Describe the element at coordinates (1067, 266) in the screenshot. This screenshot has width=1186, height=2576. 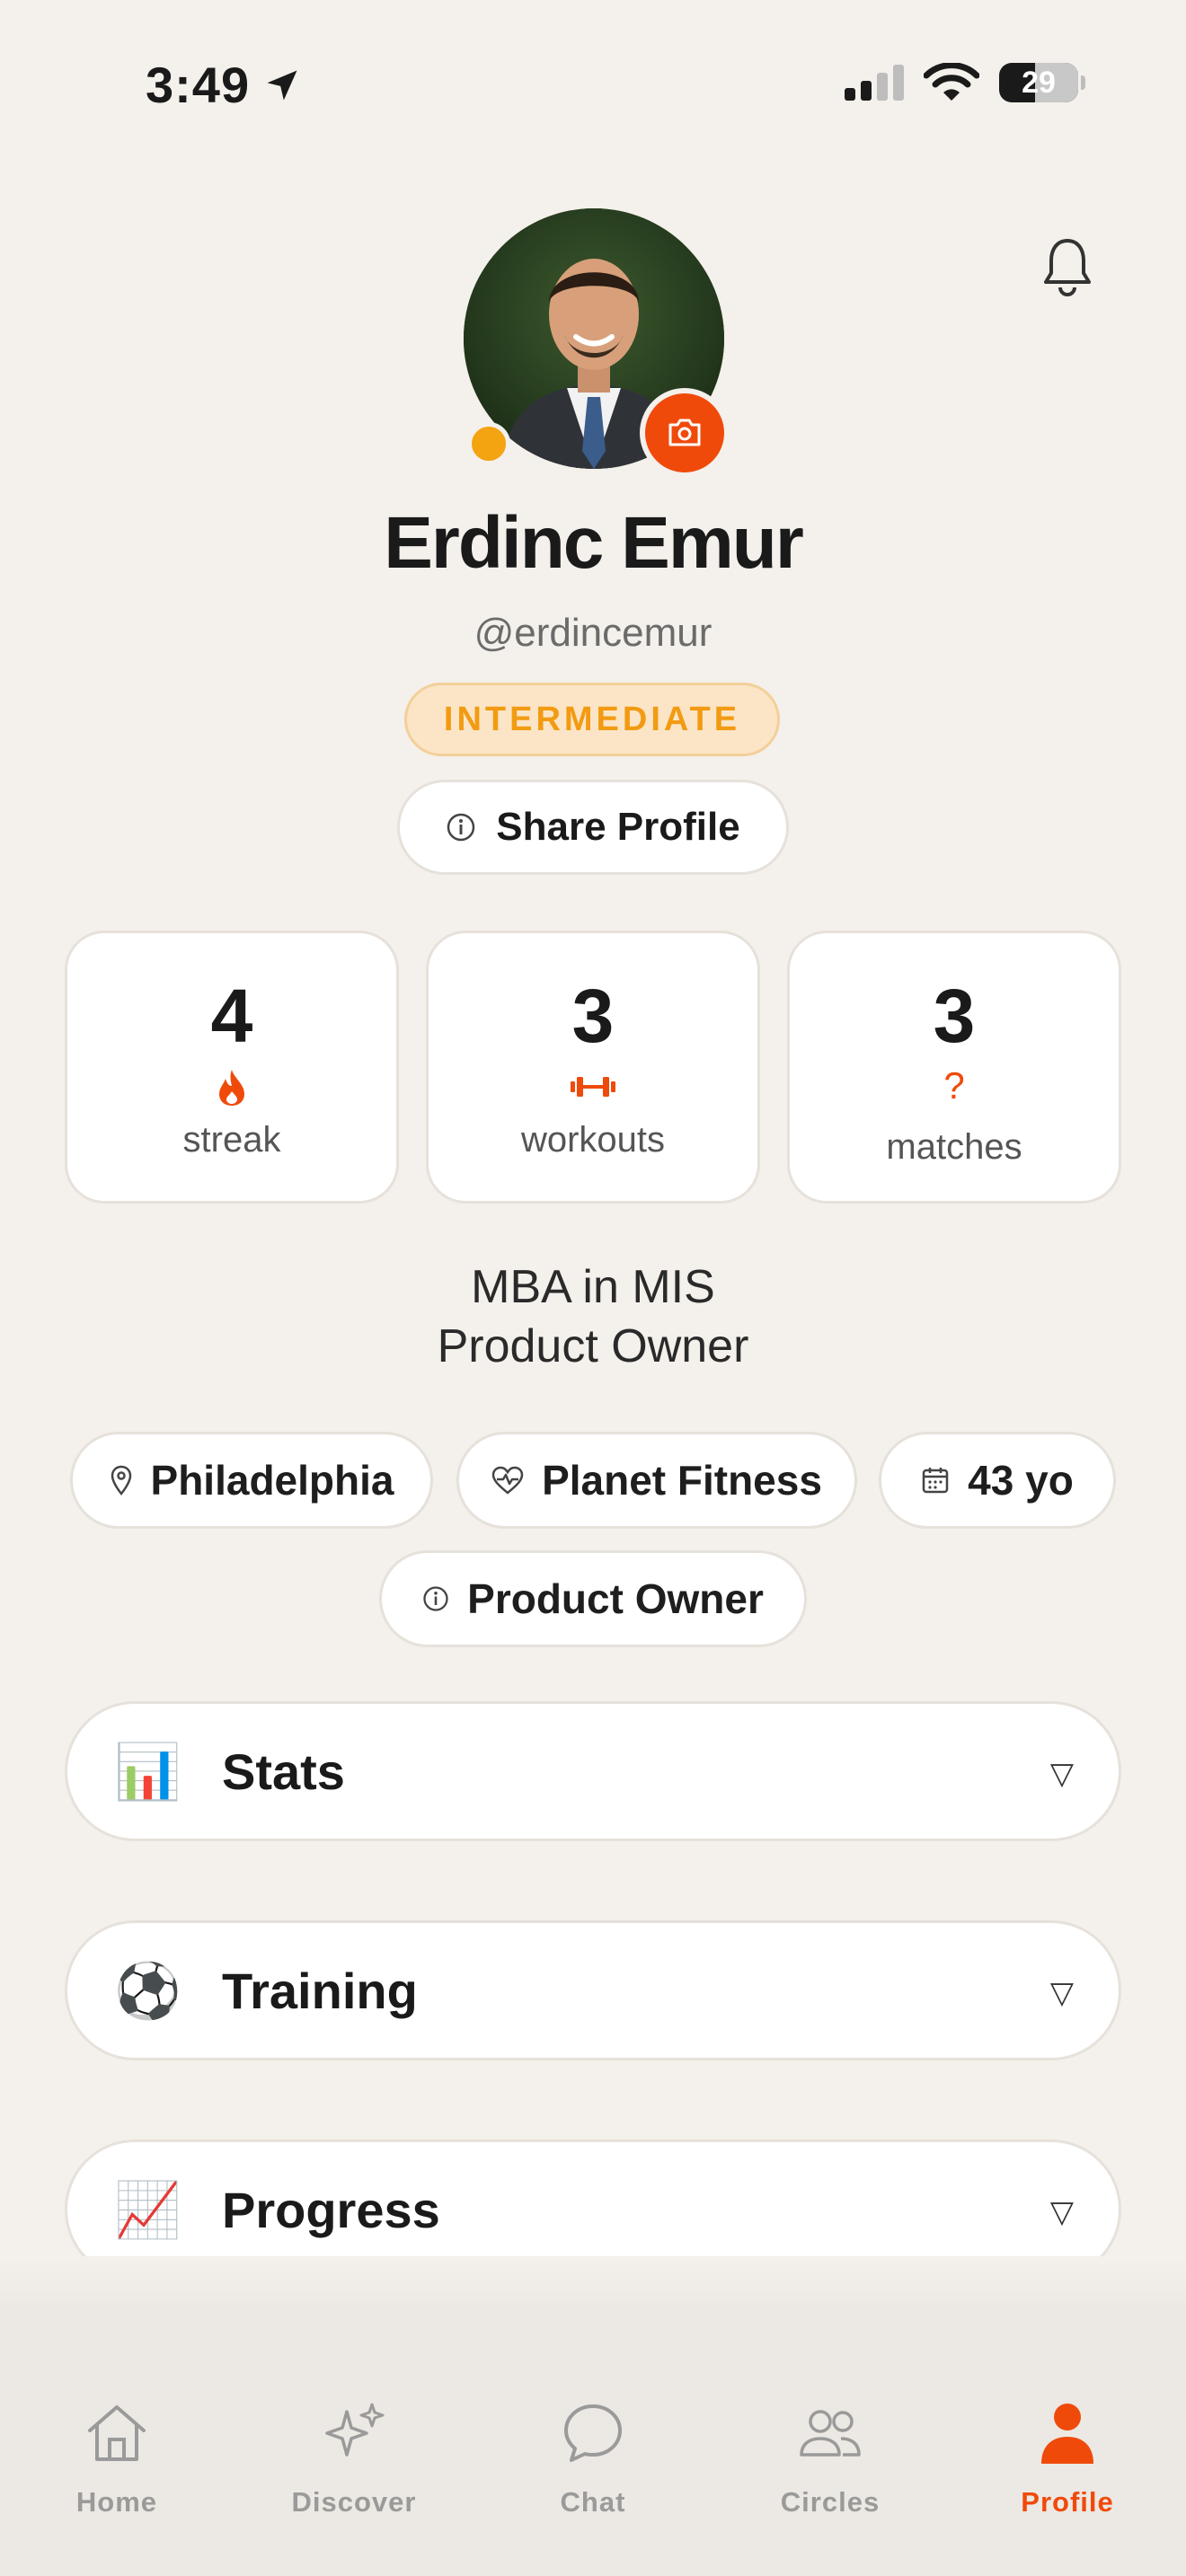
I see `bell-icon` at that location.